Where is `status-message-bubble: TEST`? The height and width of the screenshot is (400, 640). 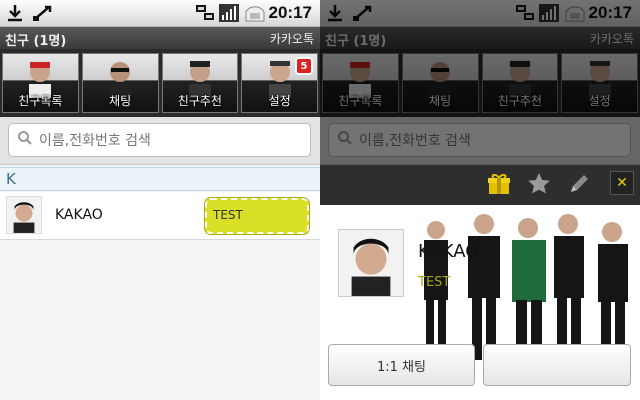
status-message-bubble: TEST is located at coordinates (257, 216).